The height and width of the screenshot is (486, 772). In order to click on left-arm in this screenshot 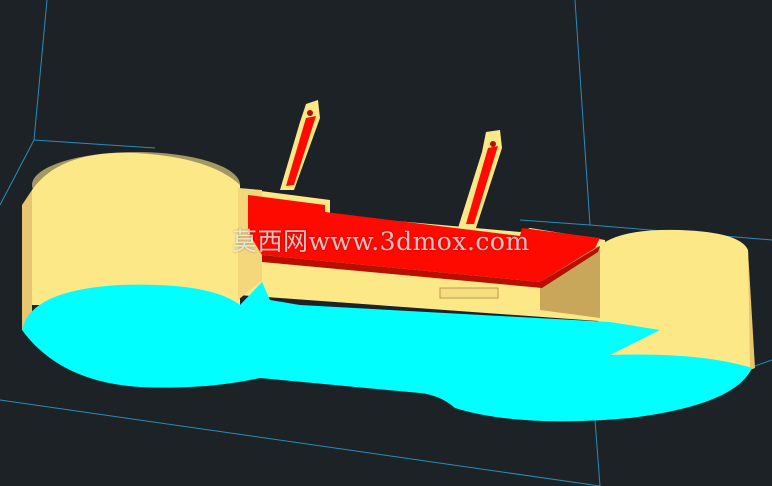, I will do `click(300, 145)`.